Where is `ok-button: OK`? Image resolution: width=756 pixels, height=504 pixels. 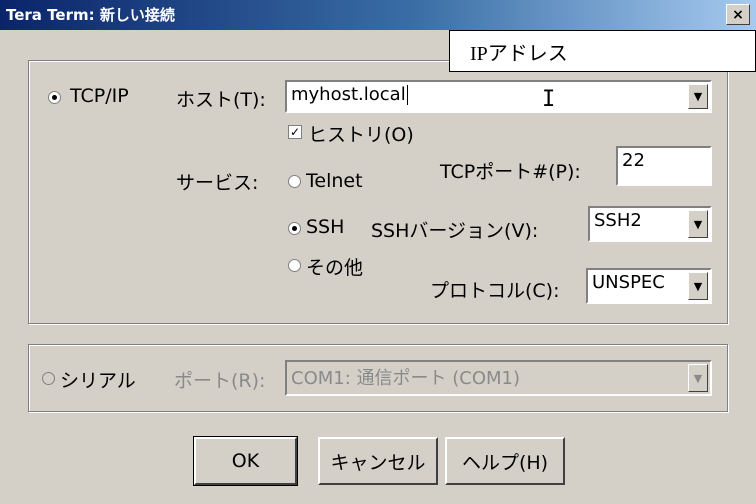
ok-button: OK is located at coordinates (245, 461).